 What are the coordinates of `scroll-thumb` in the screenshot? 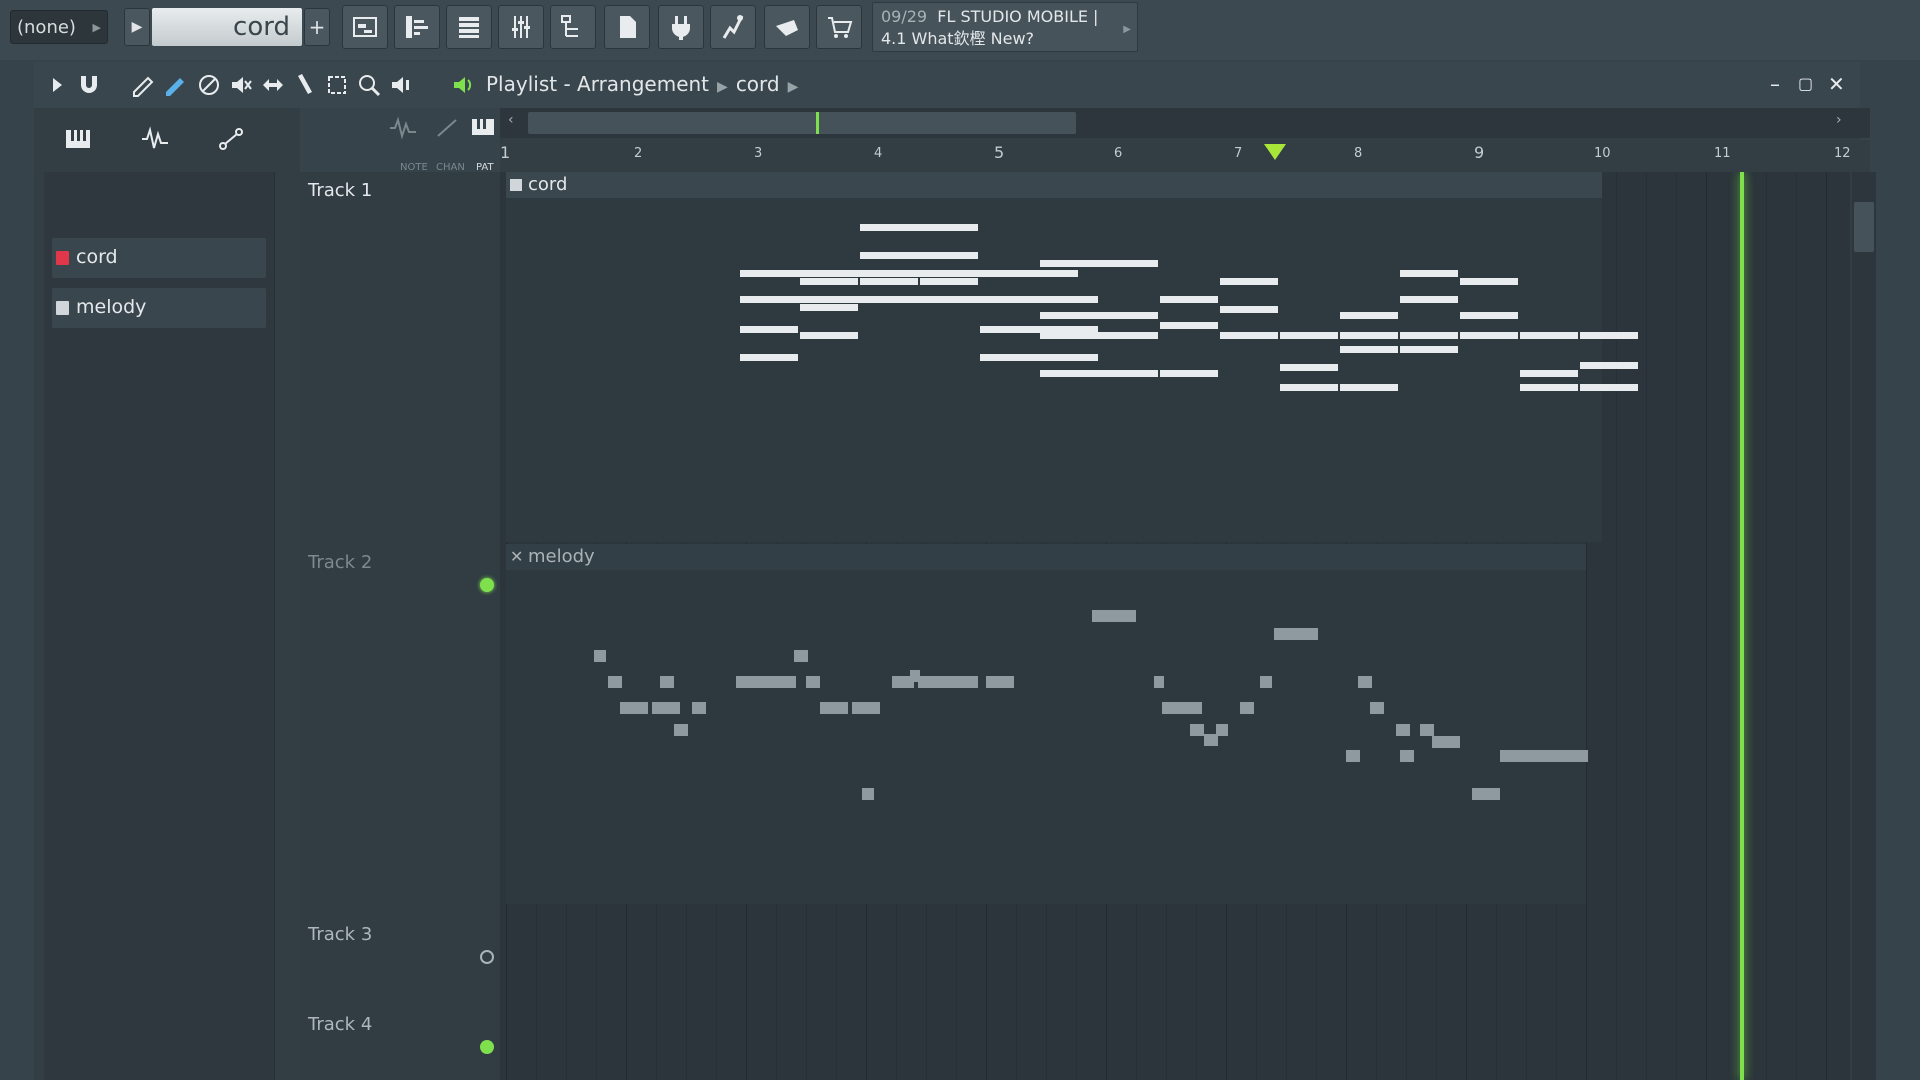 It's located at (802, 123).